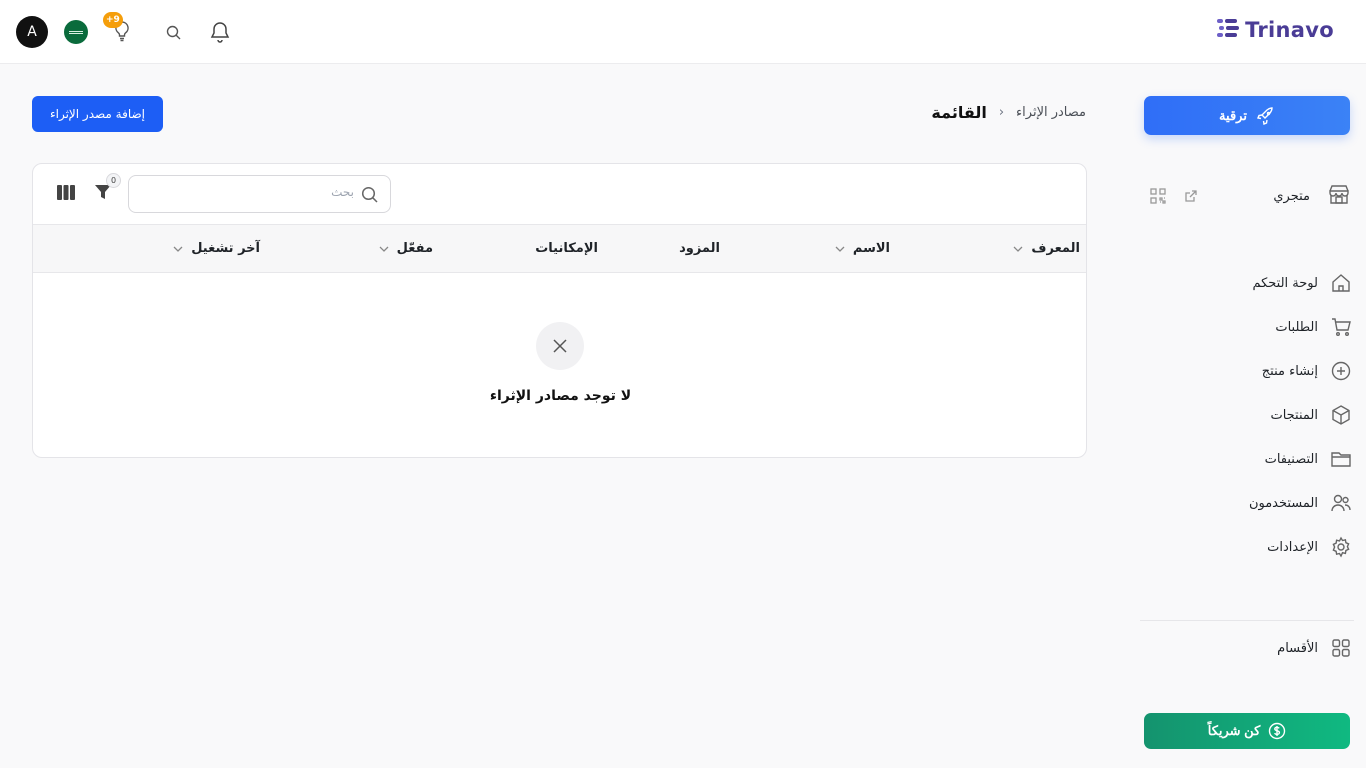 This screenshot has height=768, width=1366. I want to click on sidebar-item-users: المستخدمون, so click(1247, 503).